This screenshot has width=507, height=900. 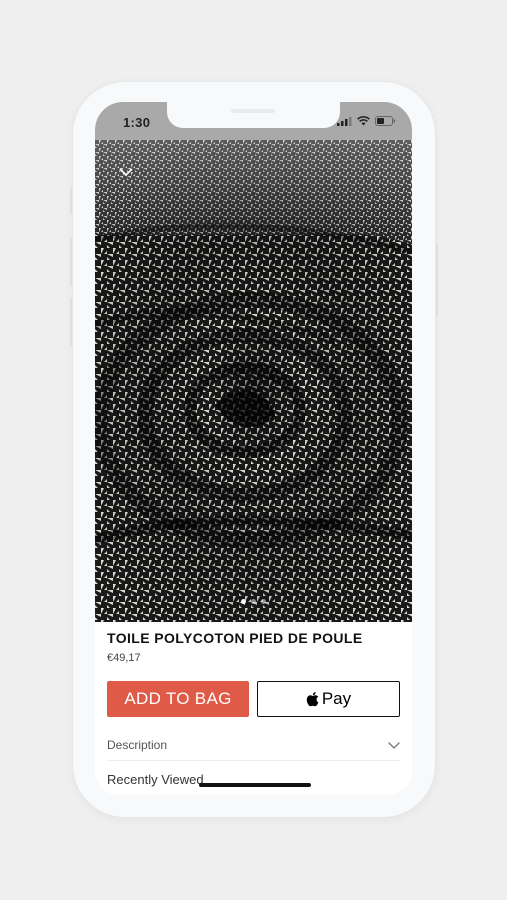 What do you see at coordinates (253, 745) in the screenshot?
I see `description-accordion: Description` at bounding box center [253, 745].